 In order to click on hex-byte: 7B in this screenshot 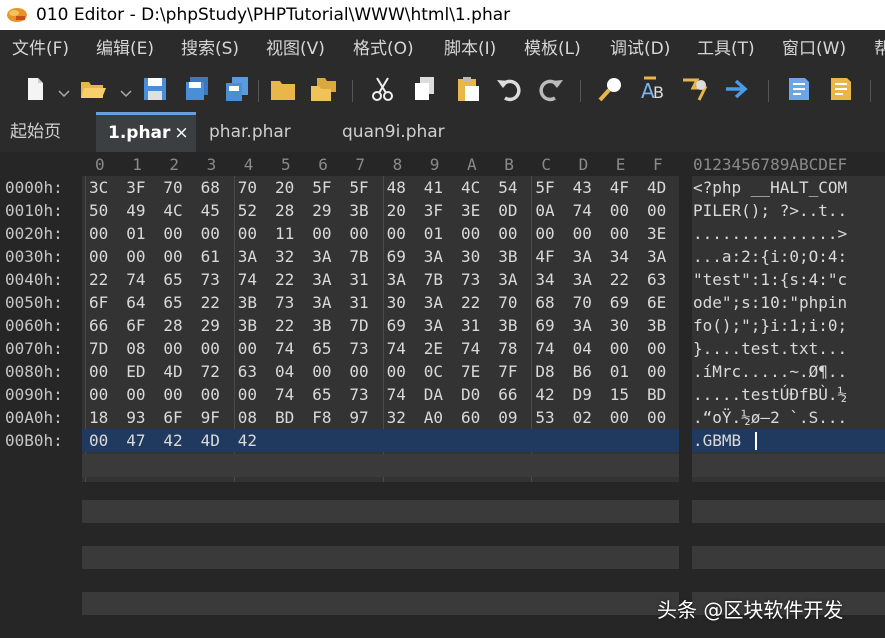, I will do `click(433, 280)`.